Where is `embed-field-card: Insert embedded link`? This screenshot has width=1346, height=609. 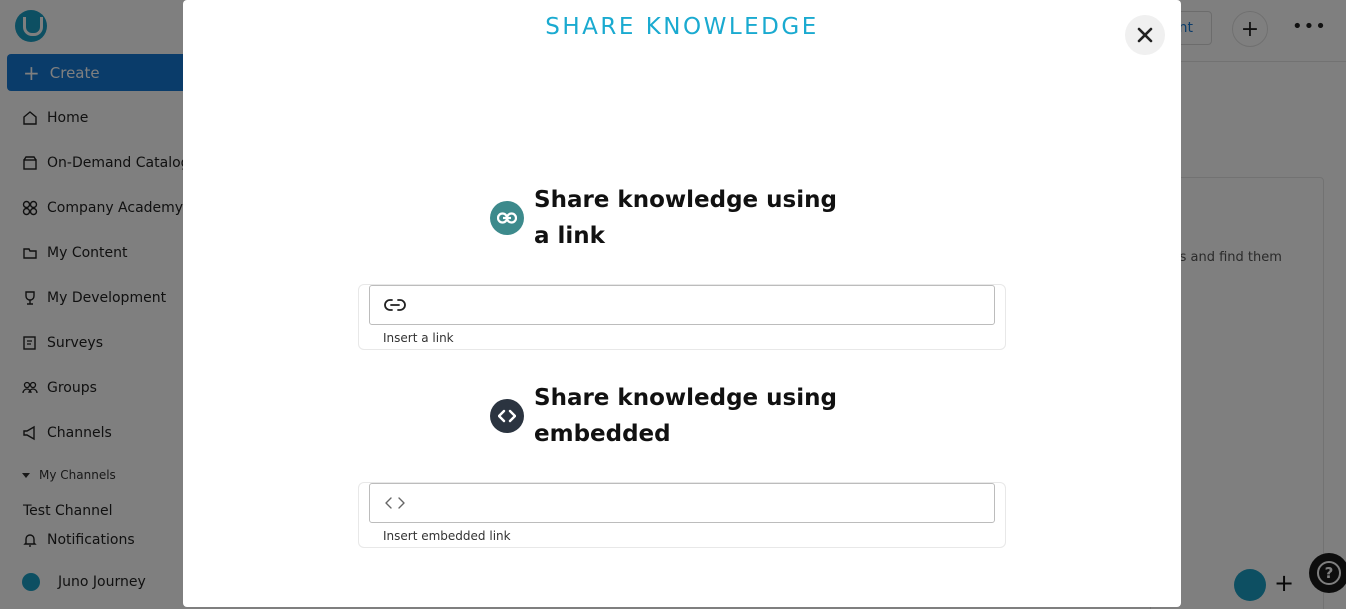
embed-field-card: Insert embedded link is located at coordinates (682, 515).